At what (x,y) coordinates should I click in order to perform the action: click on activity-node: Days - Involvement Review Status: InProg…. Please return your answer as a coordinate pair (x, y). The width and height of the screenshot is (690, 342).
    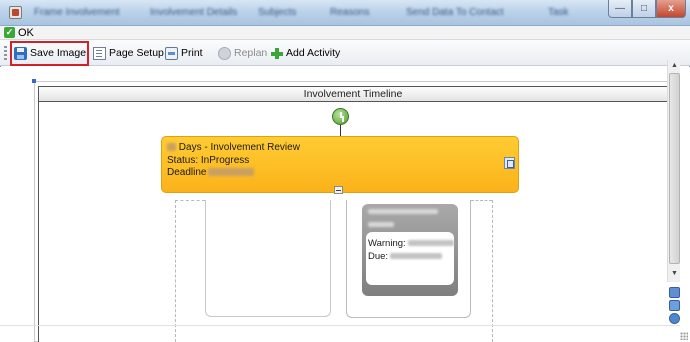
    Looking at the image, I should click on (340, 164).